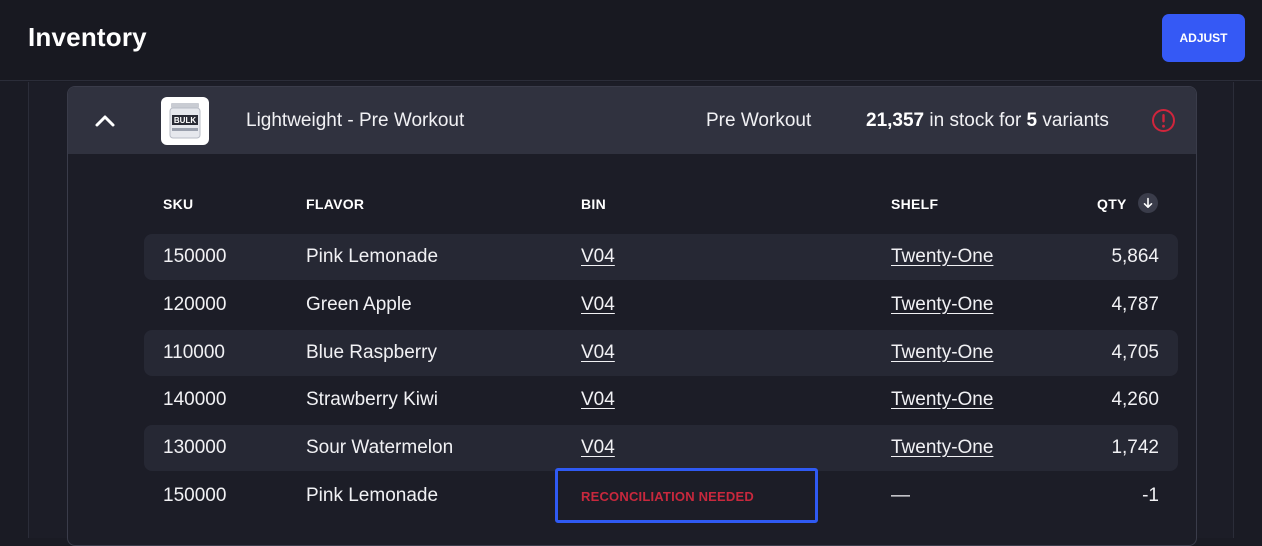  I want to click on flavor-cell: Sour Watermelon, so click(380, 447).